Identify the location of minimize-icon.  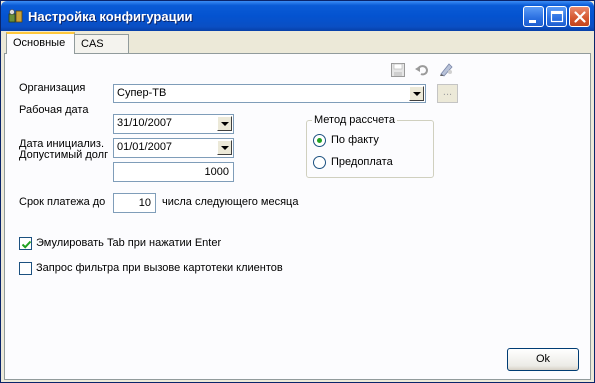
(532, 21).